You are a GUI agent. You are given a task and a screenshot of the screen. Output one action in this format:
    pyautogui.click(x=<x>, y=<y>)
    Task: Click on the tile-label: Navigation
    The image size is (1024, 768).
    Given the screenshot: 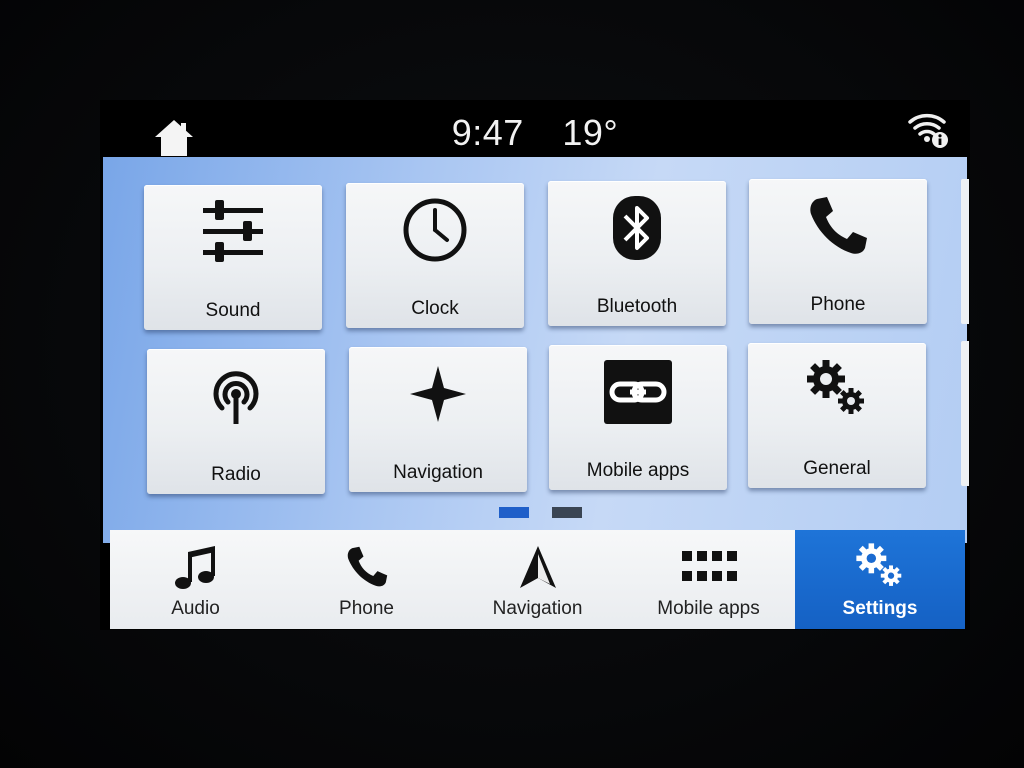 What is the action you would take?
    pyautogui.click(x=438, y=472)
    